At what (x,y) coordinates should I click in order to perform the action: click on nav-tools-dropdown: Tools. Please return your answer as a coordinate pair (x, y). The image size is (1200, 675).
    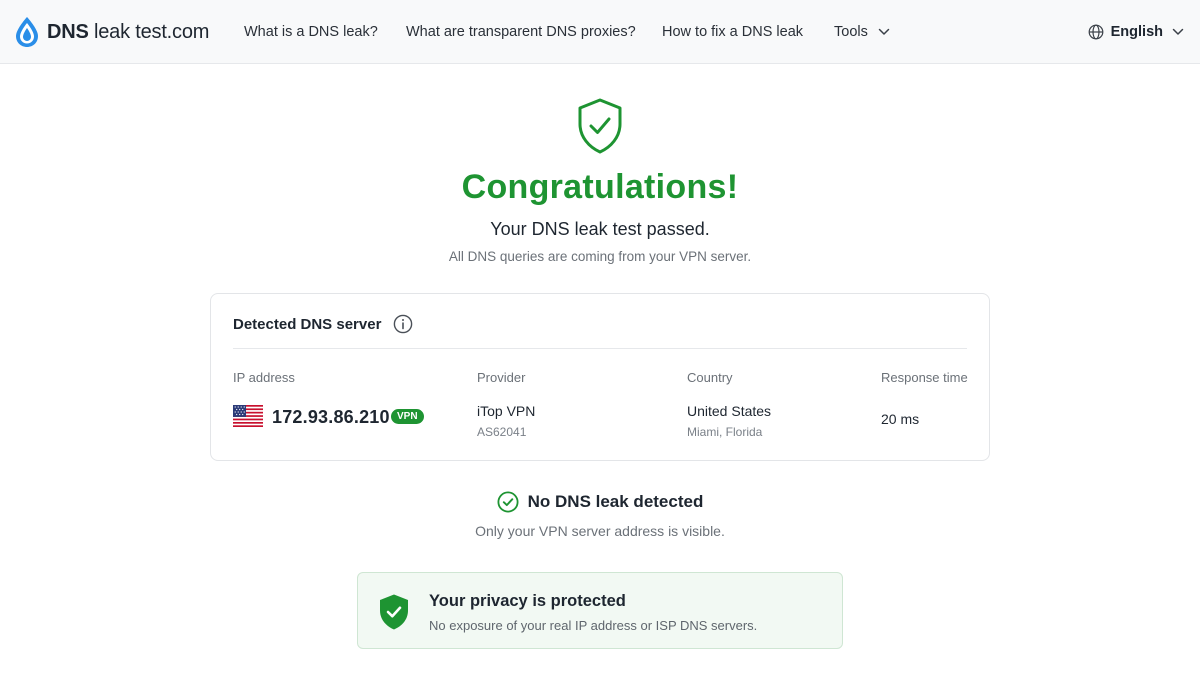
    Looking at the image, I should click on (862, 32).